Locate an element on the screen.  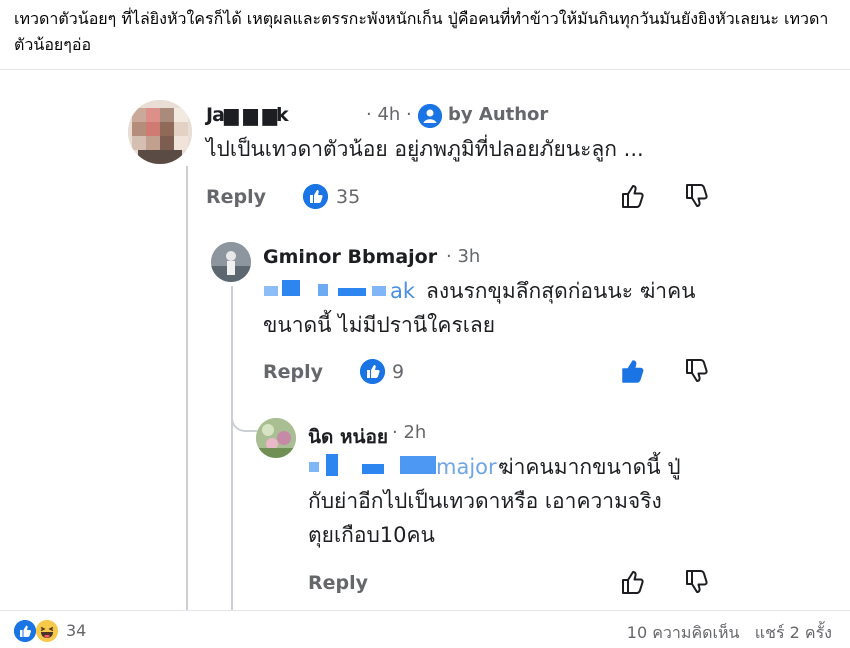
mention-tail: ak is located at coordinates (402, 291).